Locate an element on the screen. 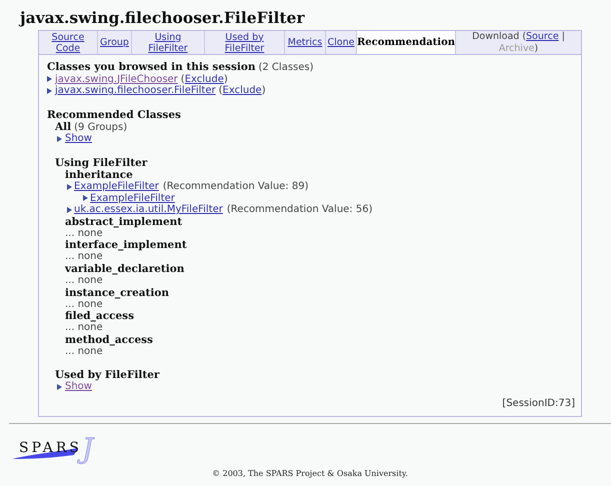 The image size is (611, 486). category-title: instance_creation is located at coordinates (117, 292).